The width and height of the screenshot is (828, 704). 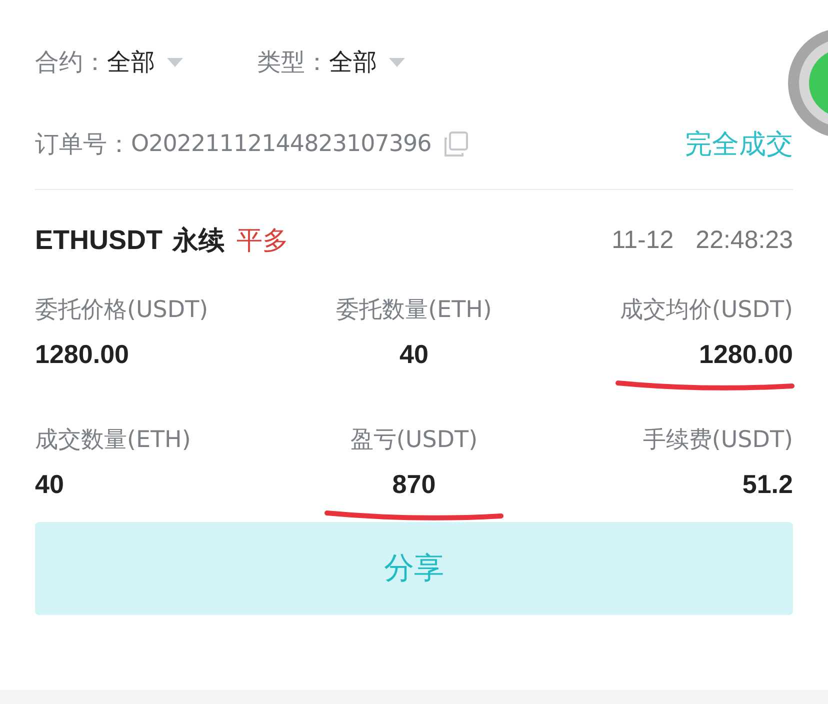 What do you see at coordinates (113, 440) in the screenshot?
I see `field-label: 成交数量(ETH)` at bounding box center [113, 440].